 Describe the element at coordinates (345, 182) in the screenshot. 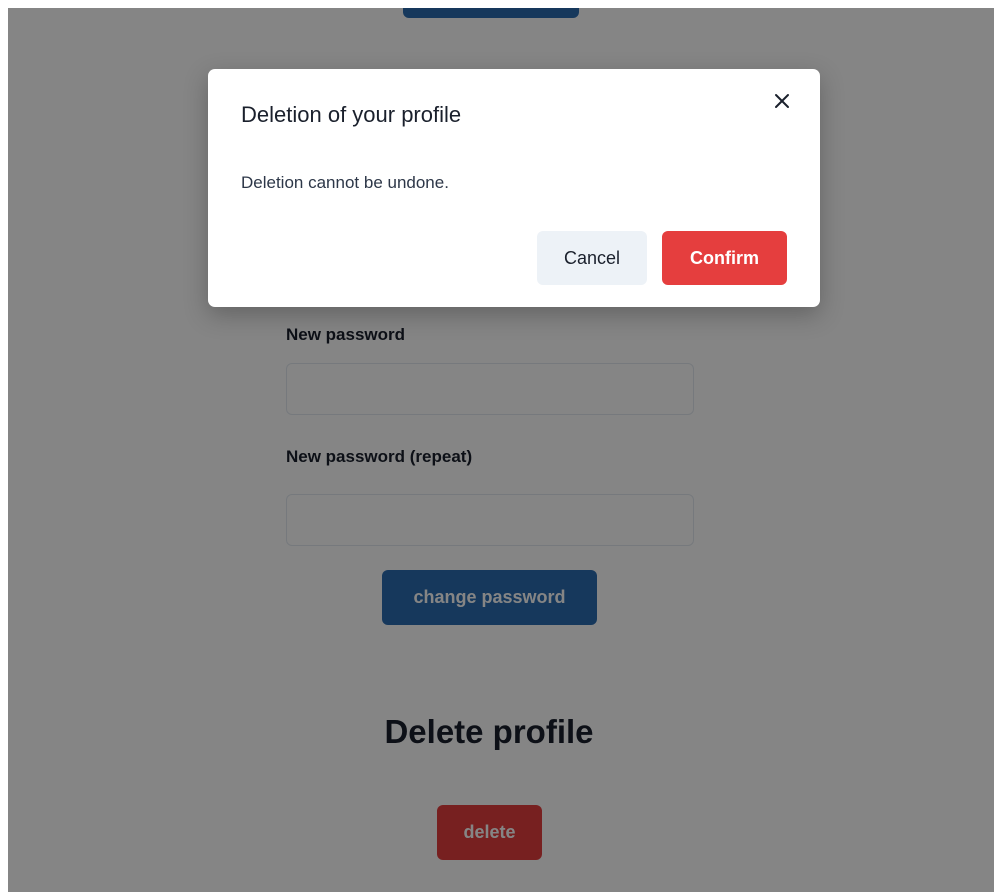

I see `dialog-message: Deletion cannot be undone.` at that location.